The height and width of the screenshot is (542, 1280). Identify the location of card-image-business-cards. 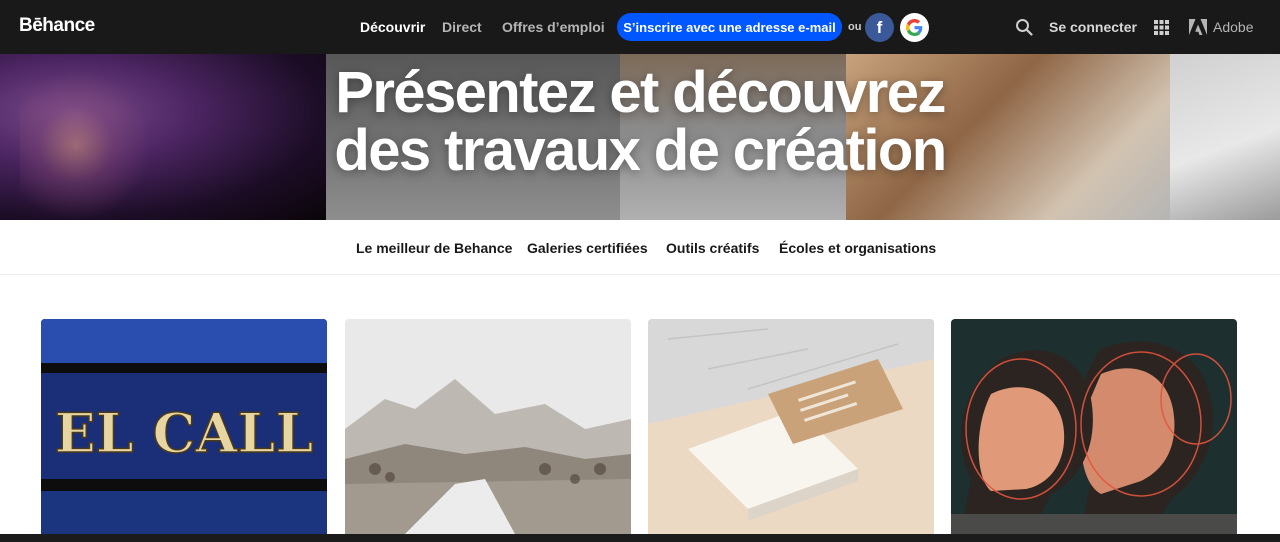
(791, 426).